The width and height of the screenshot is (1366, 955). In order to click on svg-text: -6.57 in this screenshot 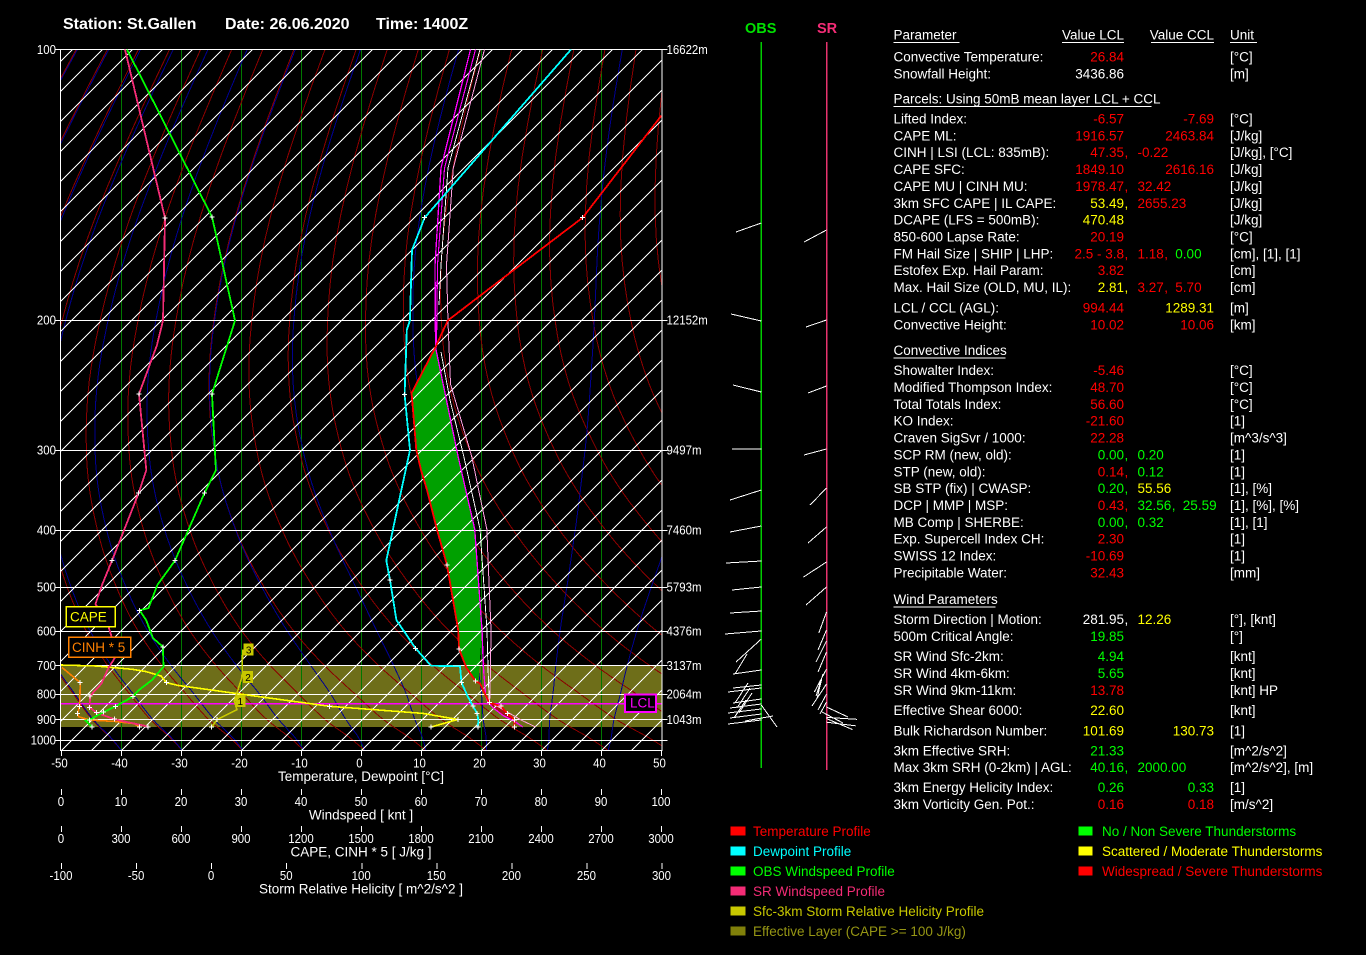, I will do `click(1108, 119)`.